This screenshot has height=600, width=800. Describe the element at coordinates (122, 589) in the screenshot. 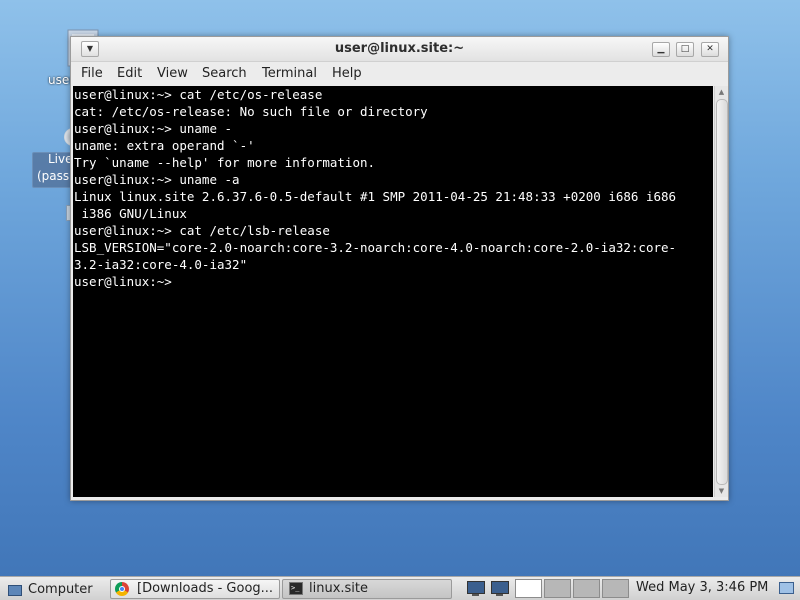

I see `chrome-icon` at that location.